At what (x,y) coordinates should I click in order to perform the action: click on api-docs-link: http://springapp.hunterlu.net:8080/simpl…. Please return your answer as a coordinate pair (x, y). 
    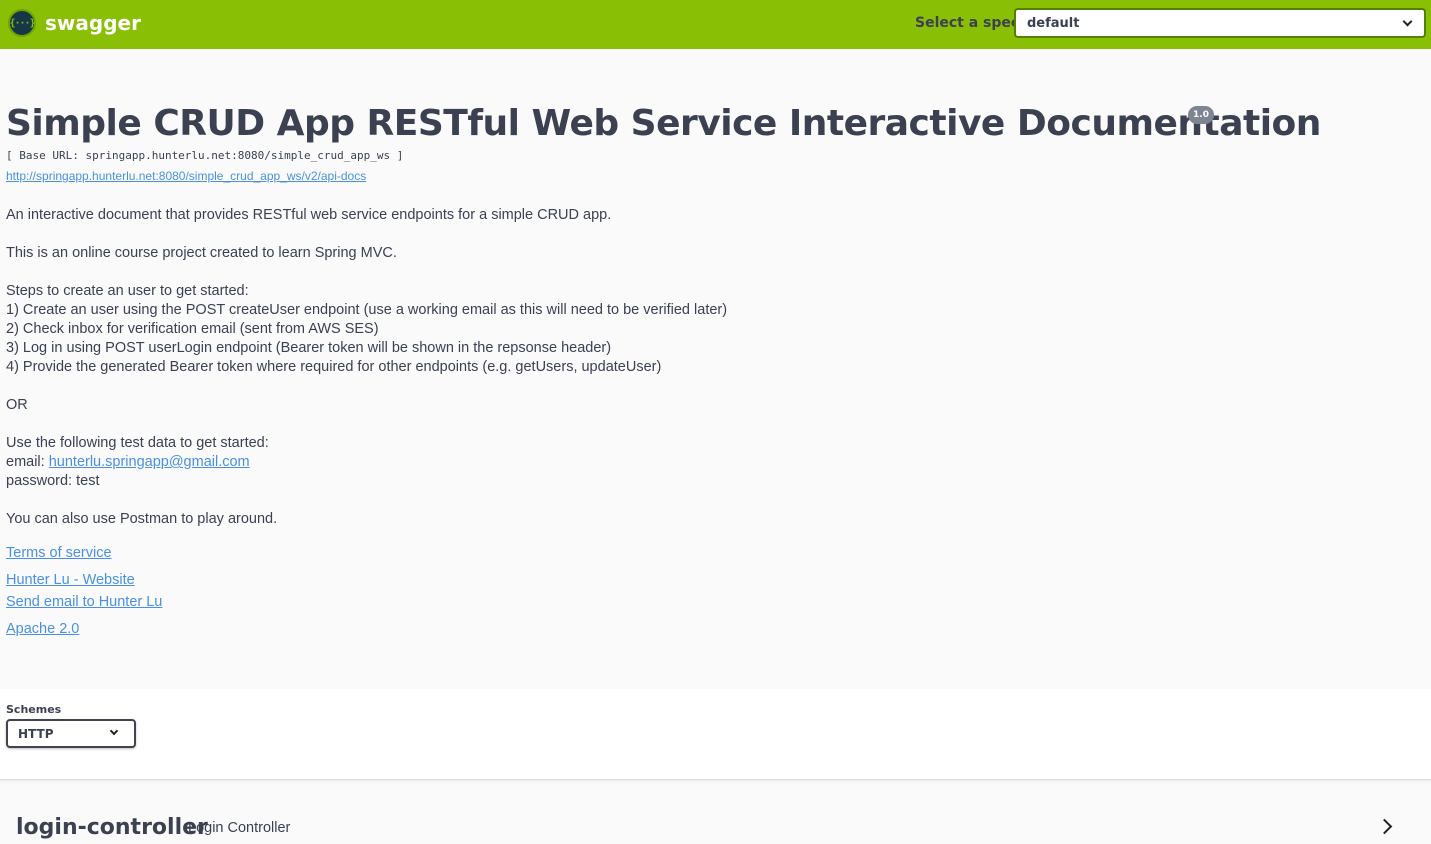
    Looking at the image, I should click on (186, 176).